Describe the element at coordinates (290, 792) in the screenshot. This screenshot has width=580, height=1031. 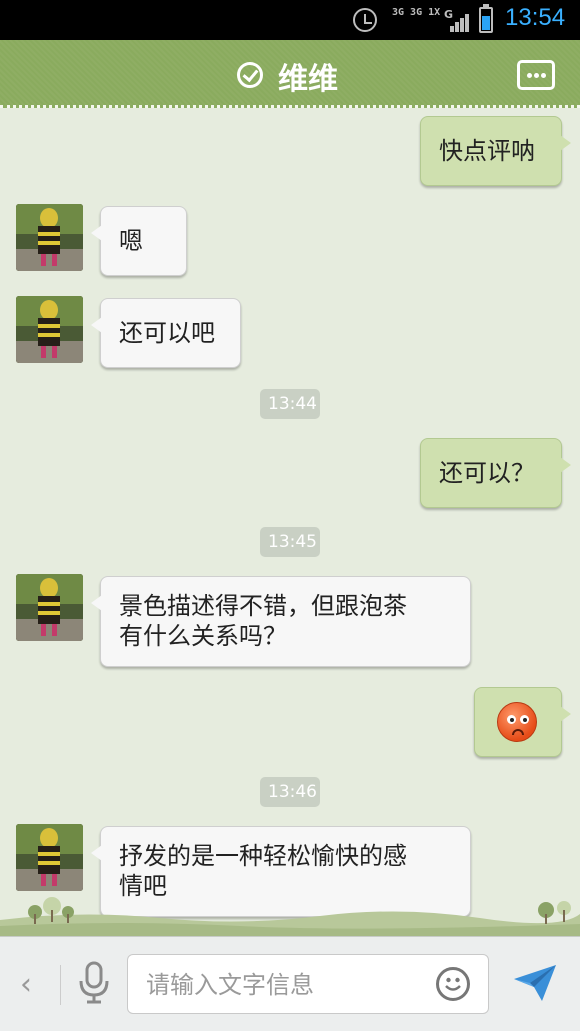
I see `message-timestamp: 13:46` at that location.